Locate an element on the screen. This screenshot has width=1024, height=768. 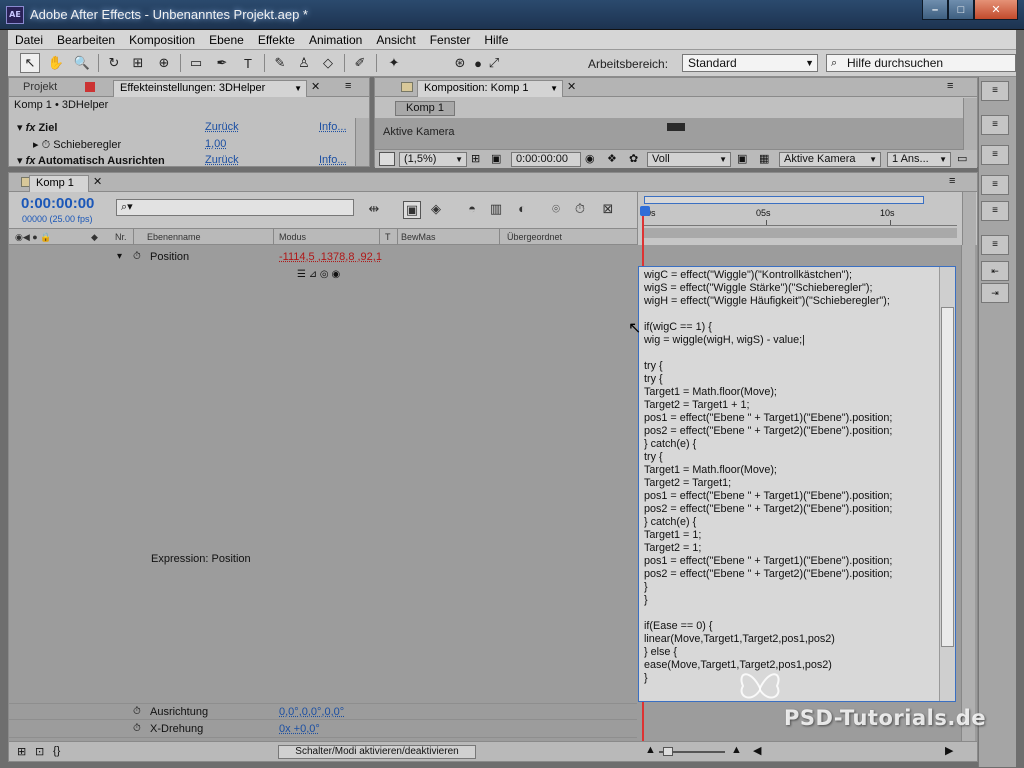
text-tool-icon: T is located at coordinates (248, 63).